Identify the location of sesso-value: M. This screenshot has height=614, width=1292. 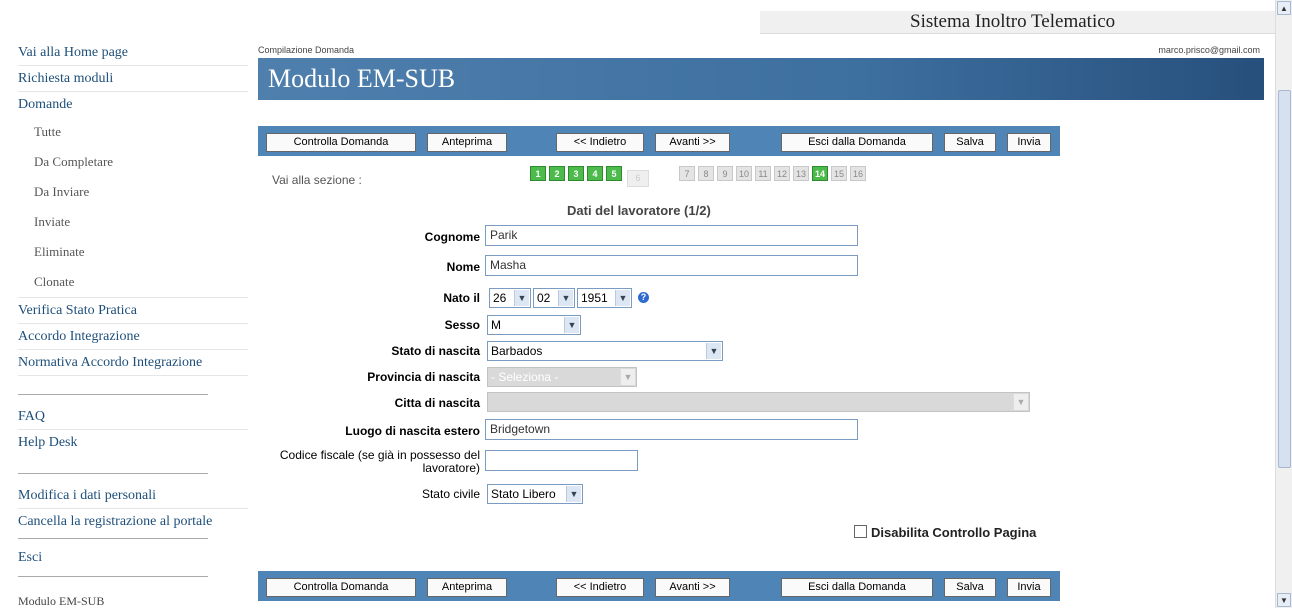
(496, 325).